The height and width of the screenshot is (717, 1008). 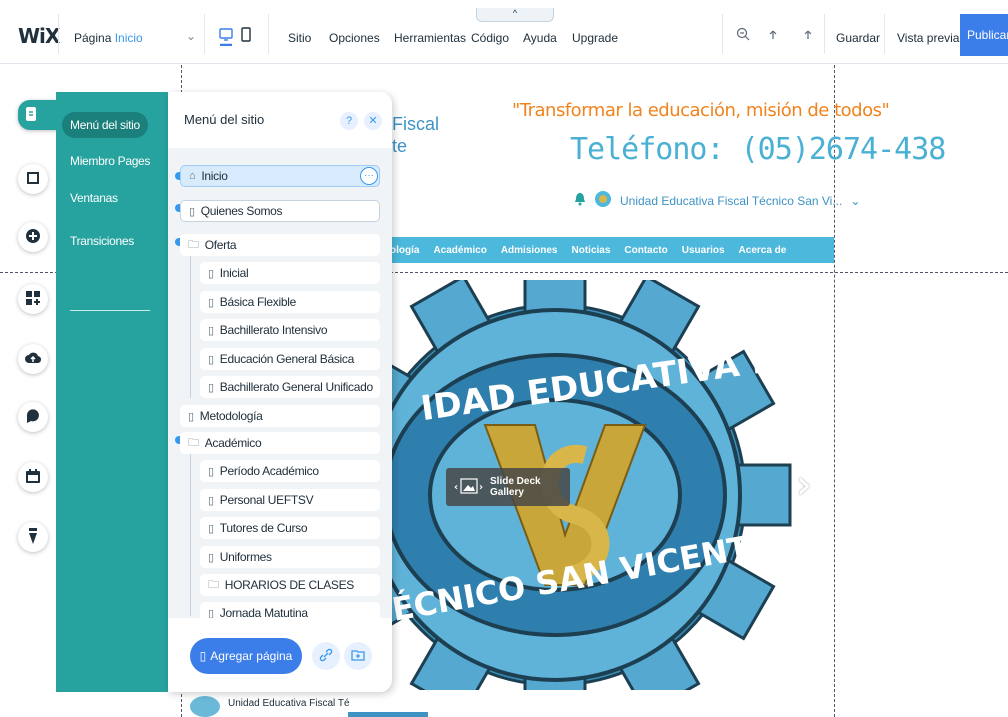 I want to click on rail-media-button, so click(x=33, y=359).